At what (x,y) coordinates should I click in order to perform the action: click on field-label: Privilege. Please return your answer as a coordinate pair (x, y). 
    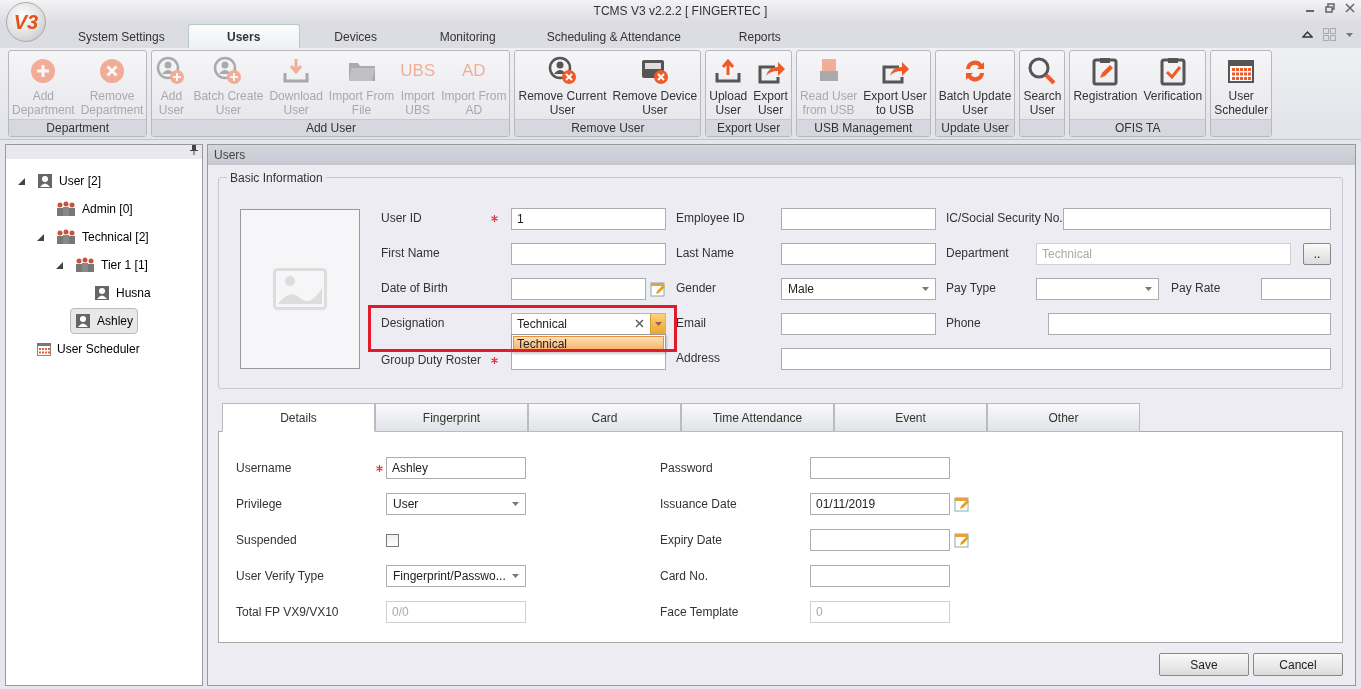
    Looking at the image, I should click on (259, 504).